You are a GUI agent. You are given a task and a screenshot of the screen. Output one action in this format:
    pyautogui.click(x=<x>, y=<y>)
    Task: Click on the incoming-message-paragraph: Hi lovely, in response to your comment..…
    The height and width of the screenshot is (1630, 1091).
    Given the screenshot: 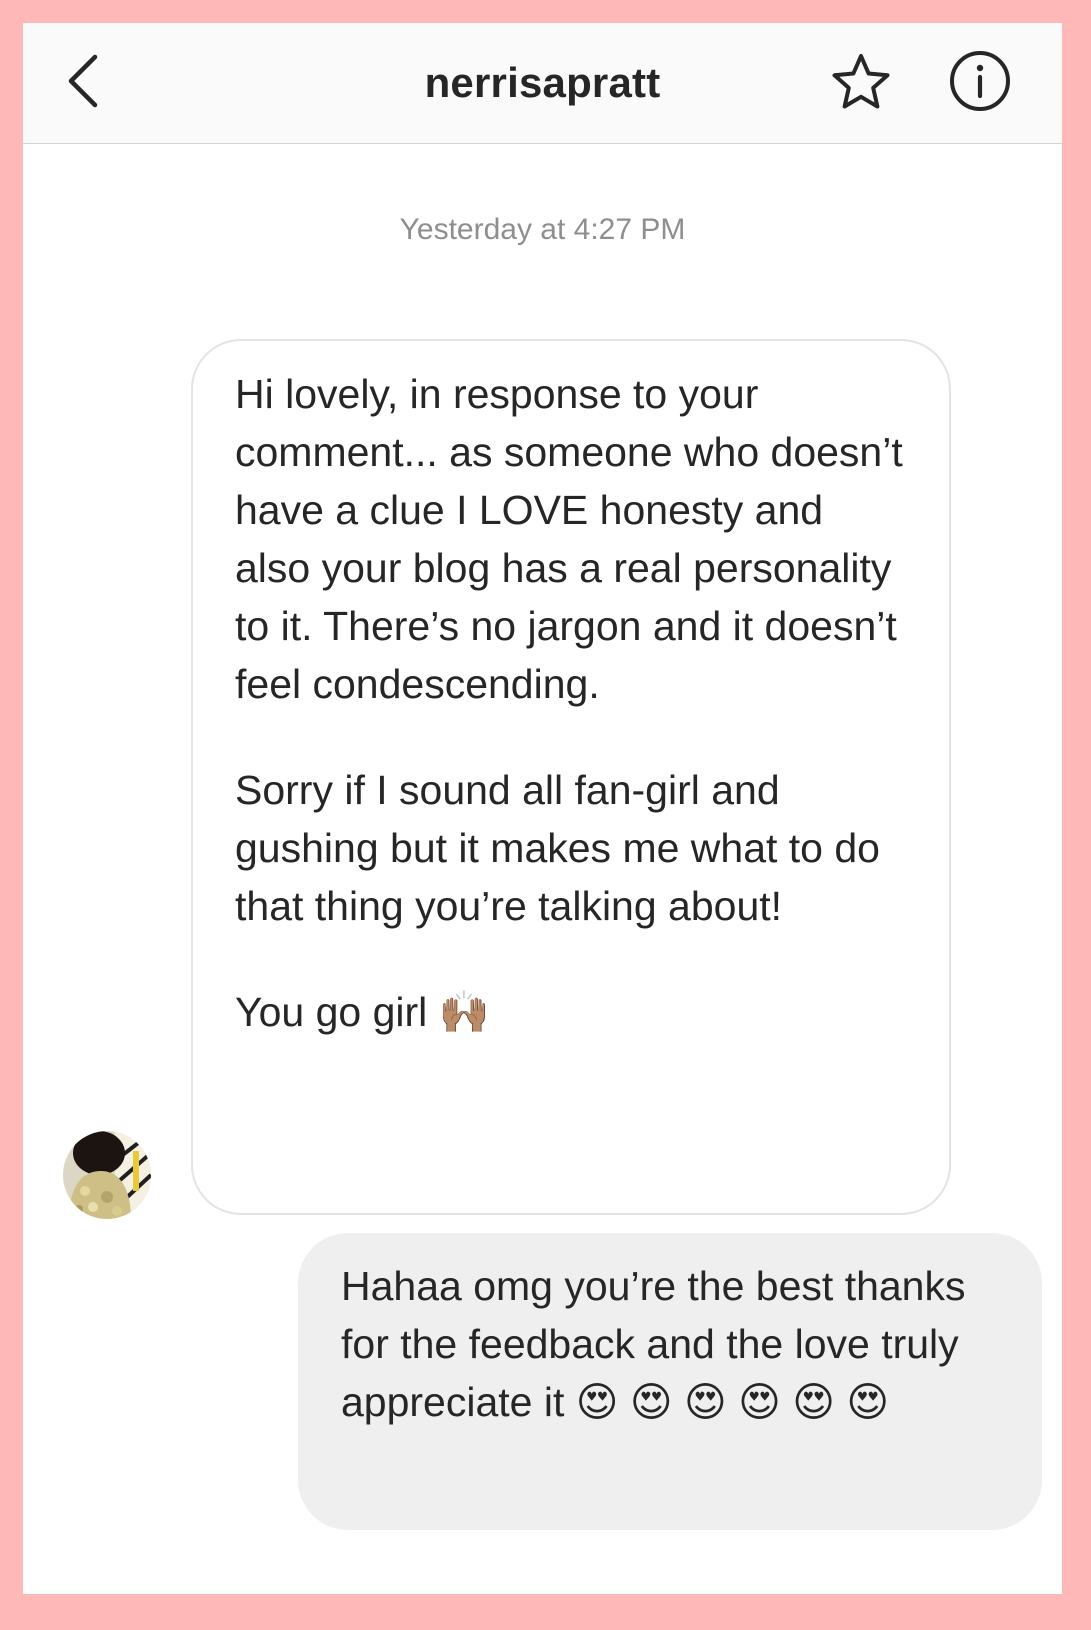 What is the action you would take?
    pyautogui.click(x=569, y=539)
    